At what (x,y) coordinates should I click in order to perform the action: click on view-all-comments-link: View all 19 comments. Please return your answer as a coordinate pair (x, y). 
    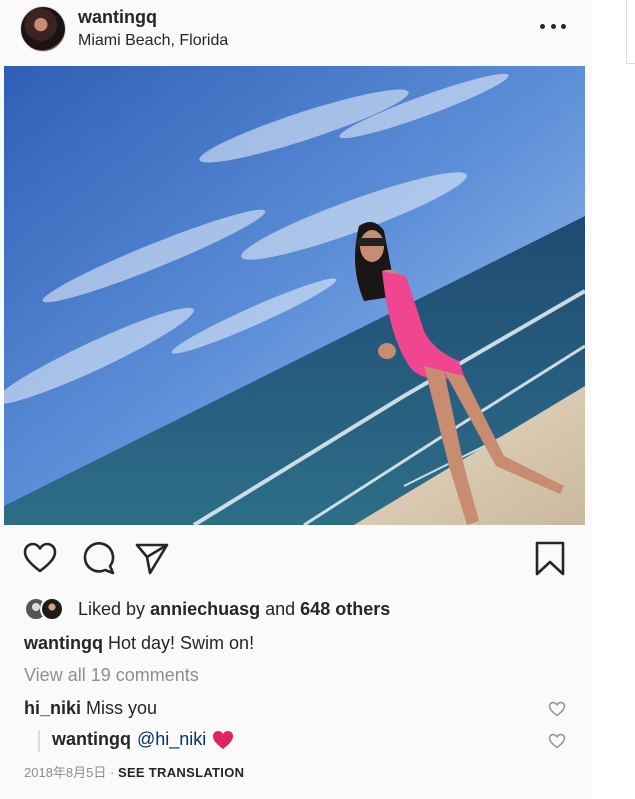
    Looking at the image, I should click on (111, 675).